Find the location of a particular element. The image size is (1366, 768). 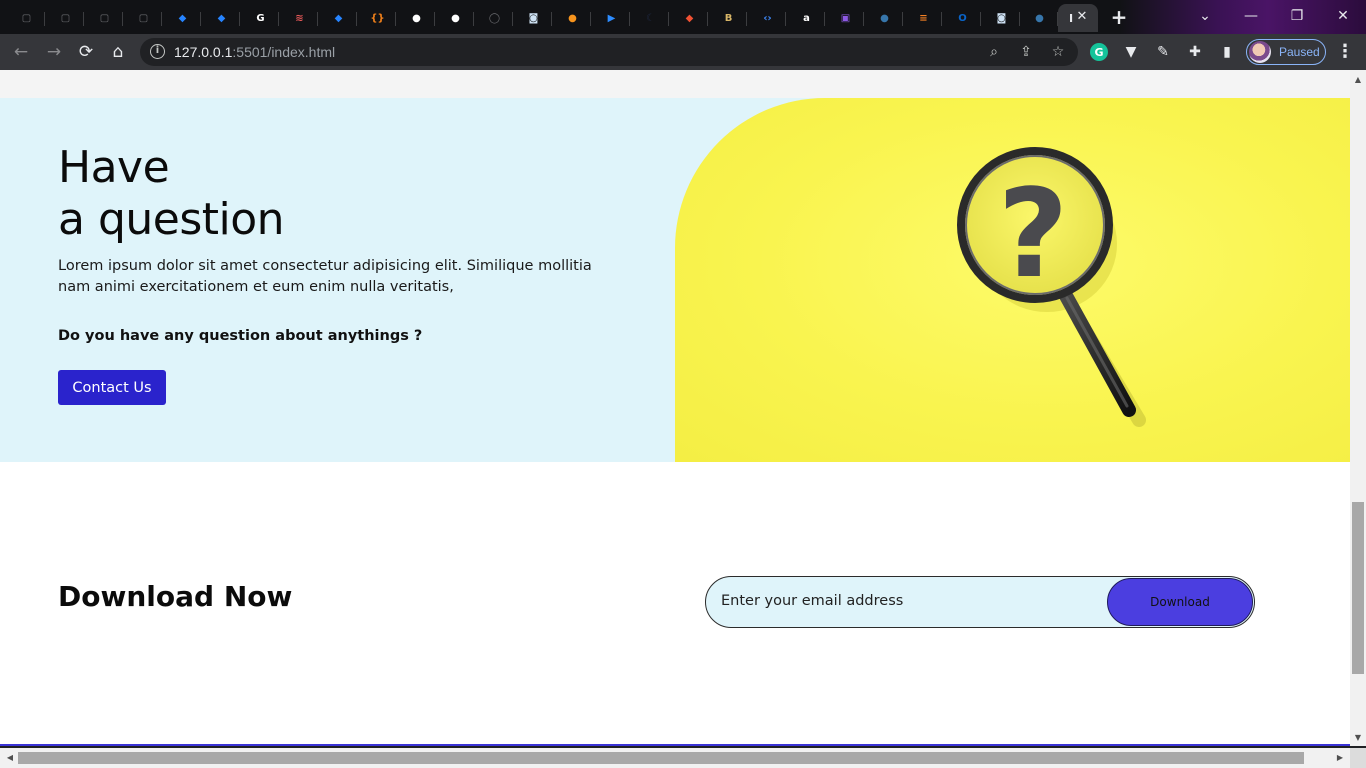

zoom-icon: ⌕ is located at coordinates (994, 52).